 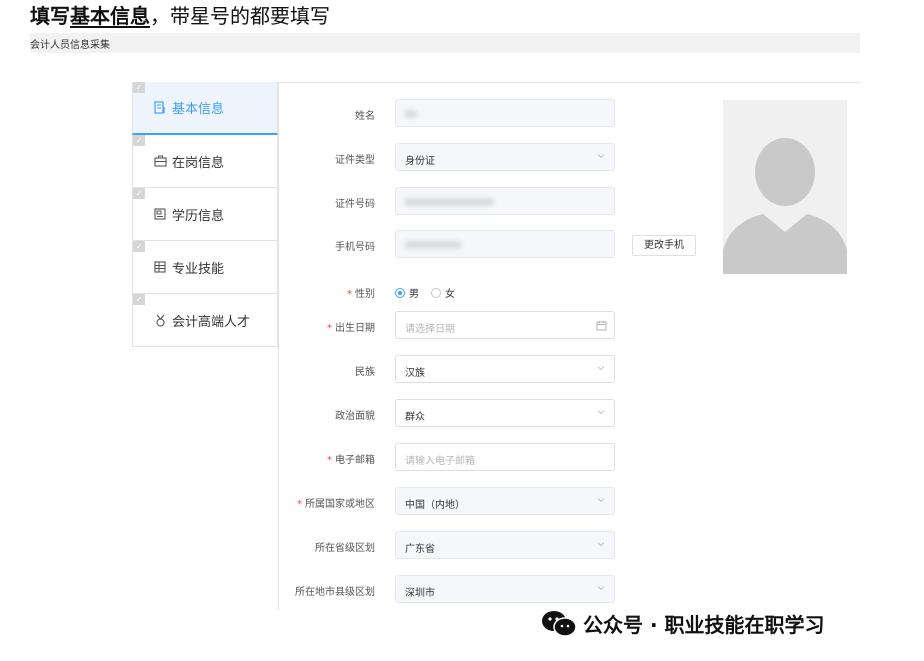 What do you see at coordinates (664, 245) in the screenshot?
I see `change-phone-button: 更改手机` at bounding box center [664, 245].